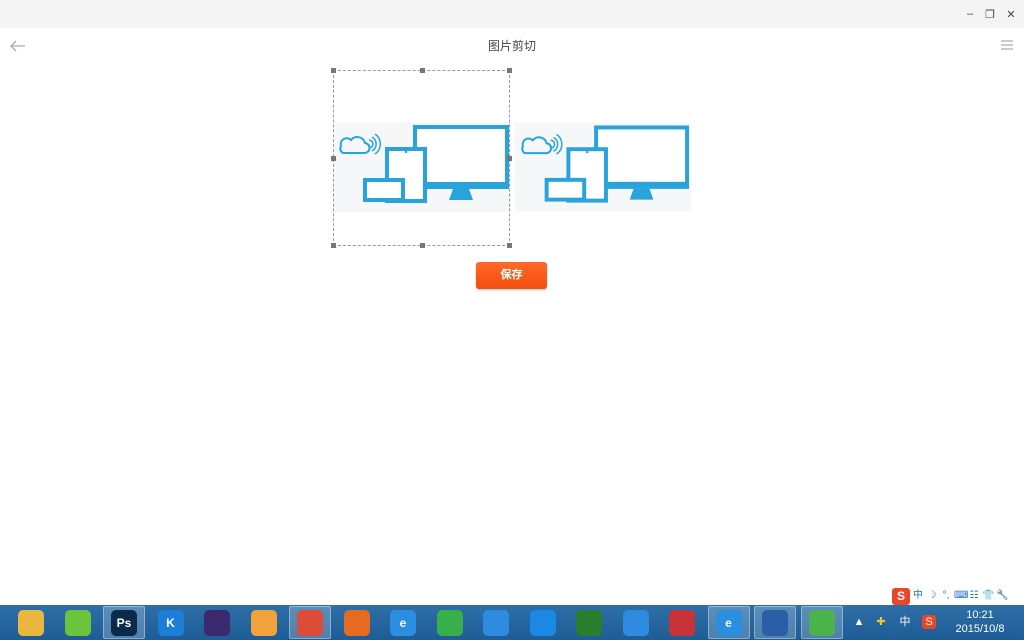 The height and width of the screenshot is (640, 1024). I want to click on window-title-bar: – ❐ ✕, so click(512, 14).